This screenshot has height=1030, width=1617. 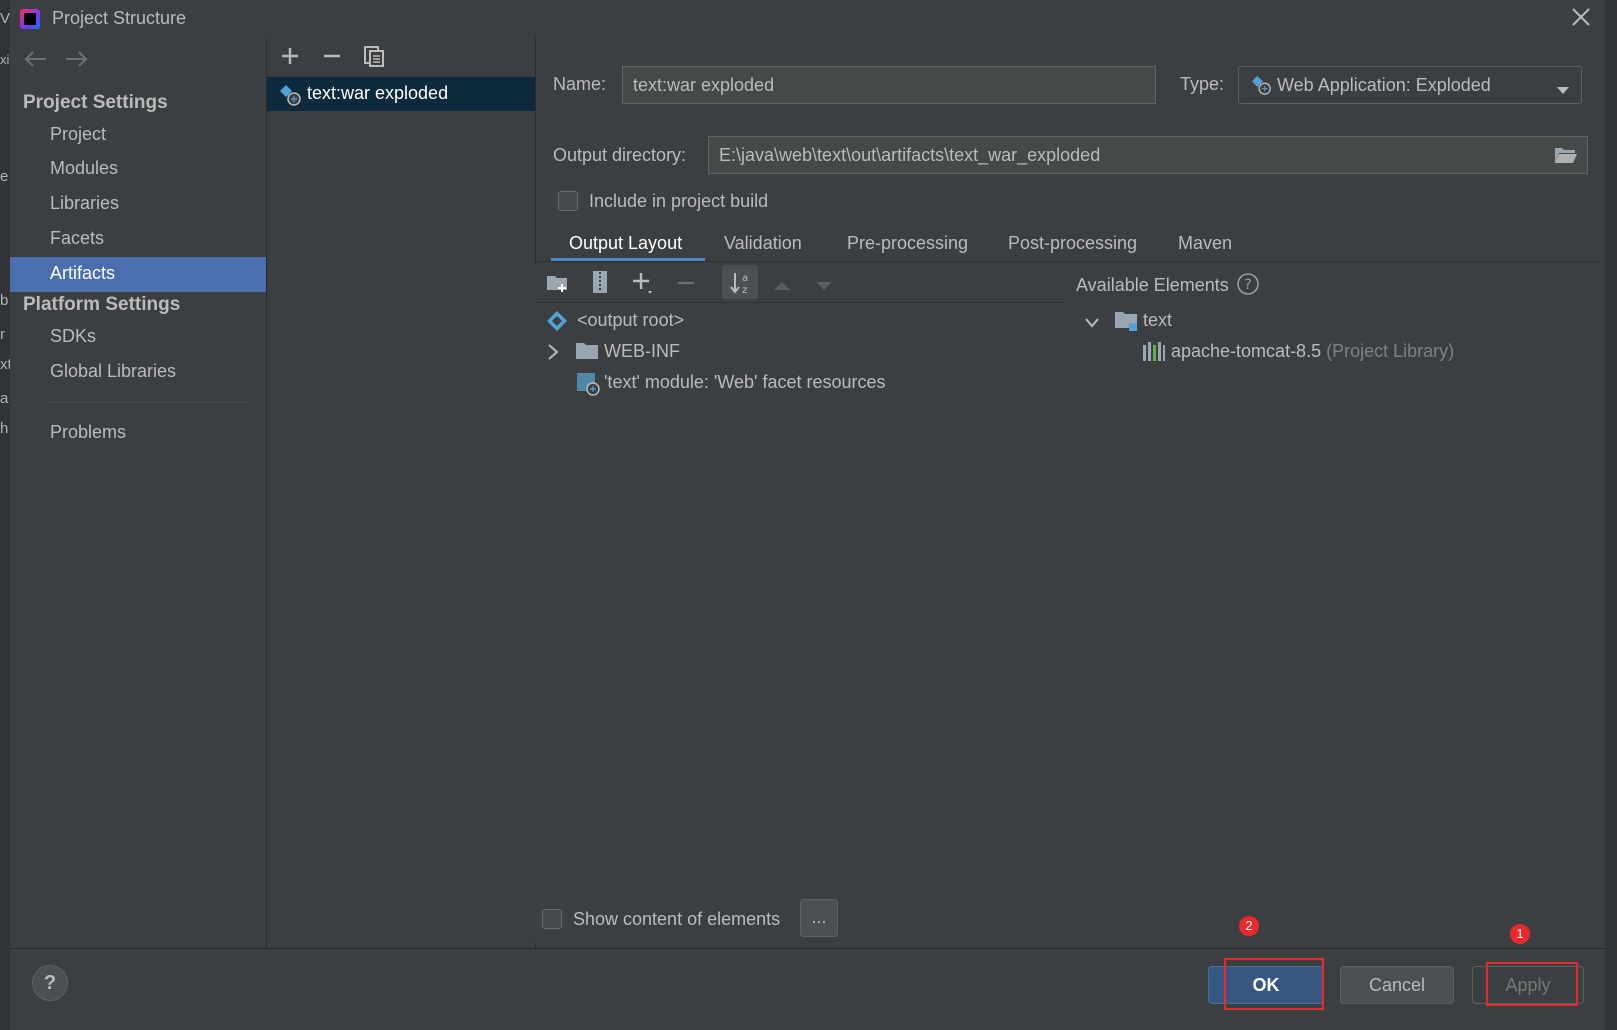 I want to click on ide-fragment: h, so click(x=4, y=428).